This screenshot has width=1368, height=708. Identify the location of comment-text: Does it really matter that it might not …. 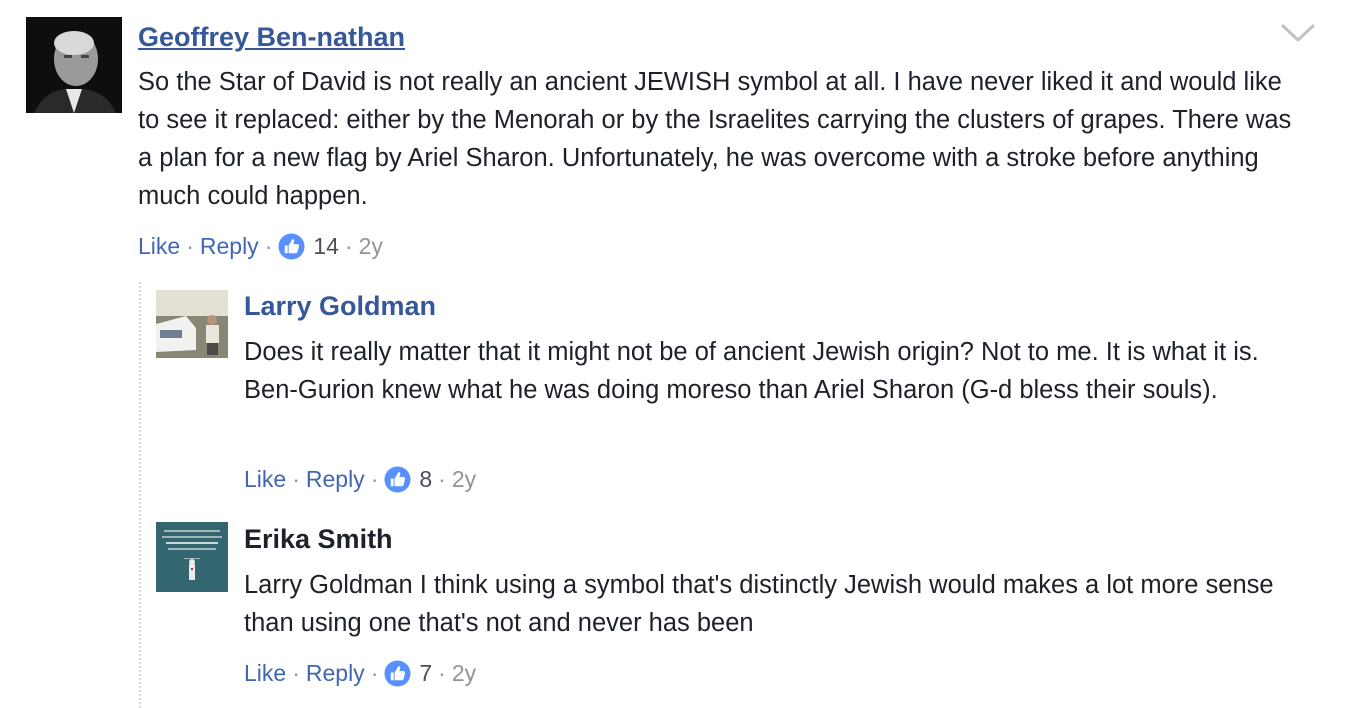
(751, 371).